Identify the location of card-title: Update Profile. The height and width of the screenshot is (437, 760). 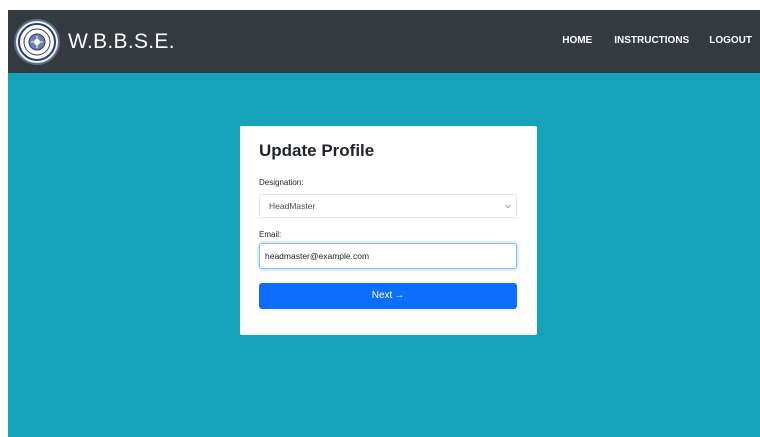
(317, 150).